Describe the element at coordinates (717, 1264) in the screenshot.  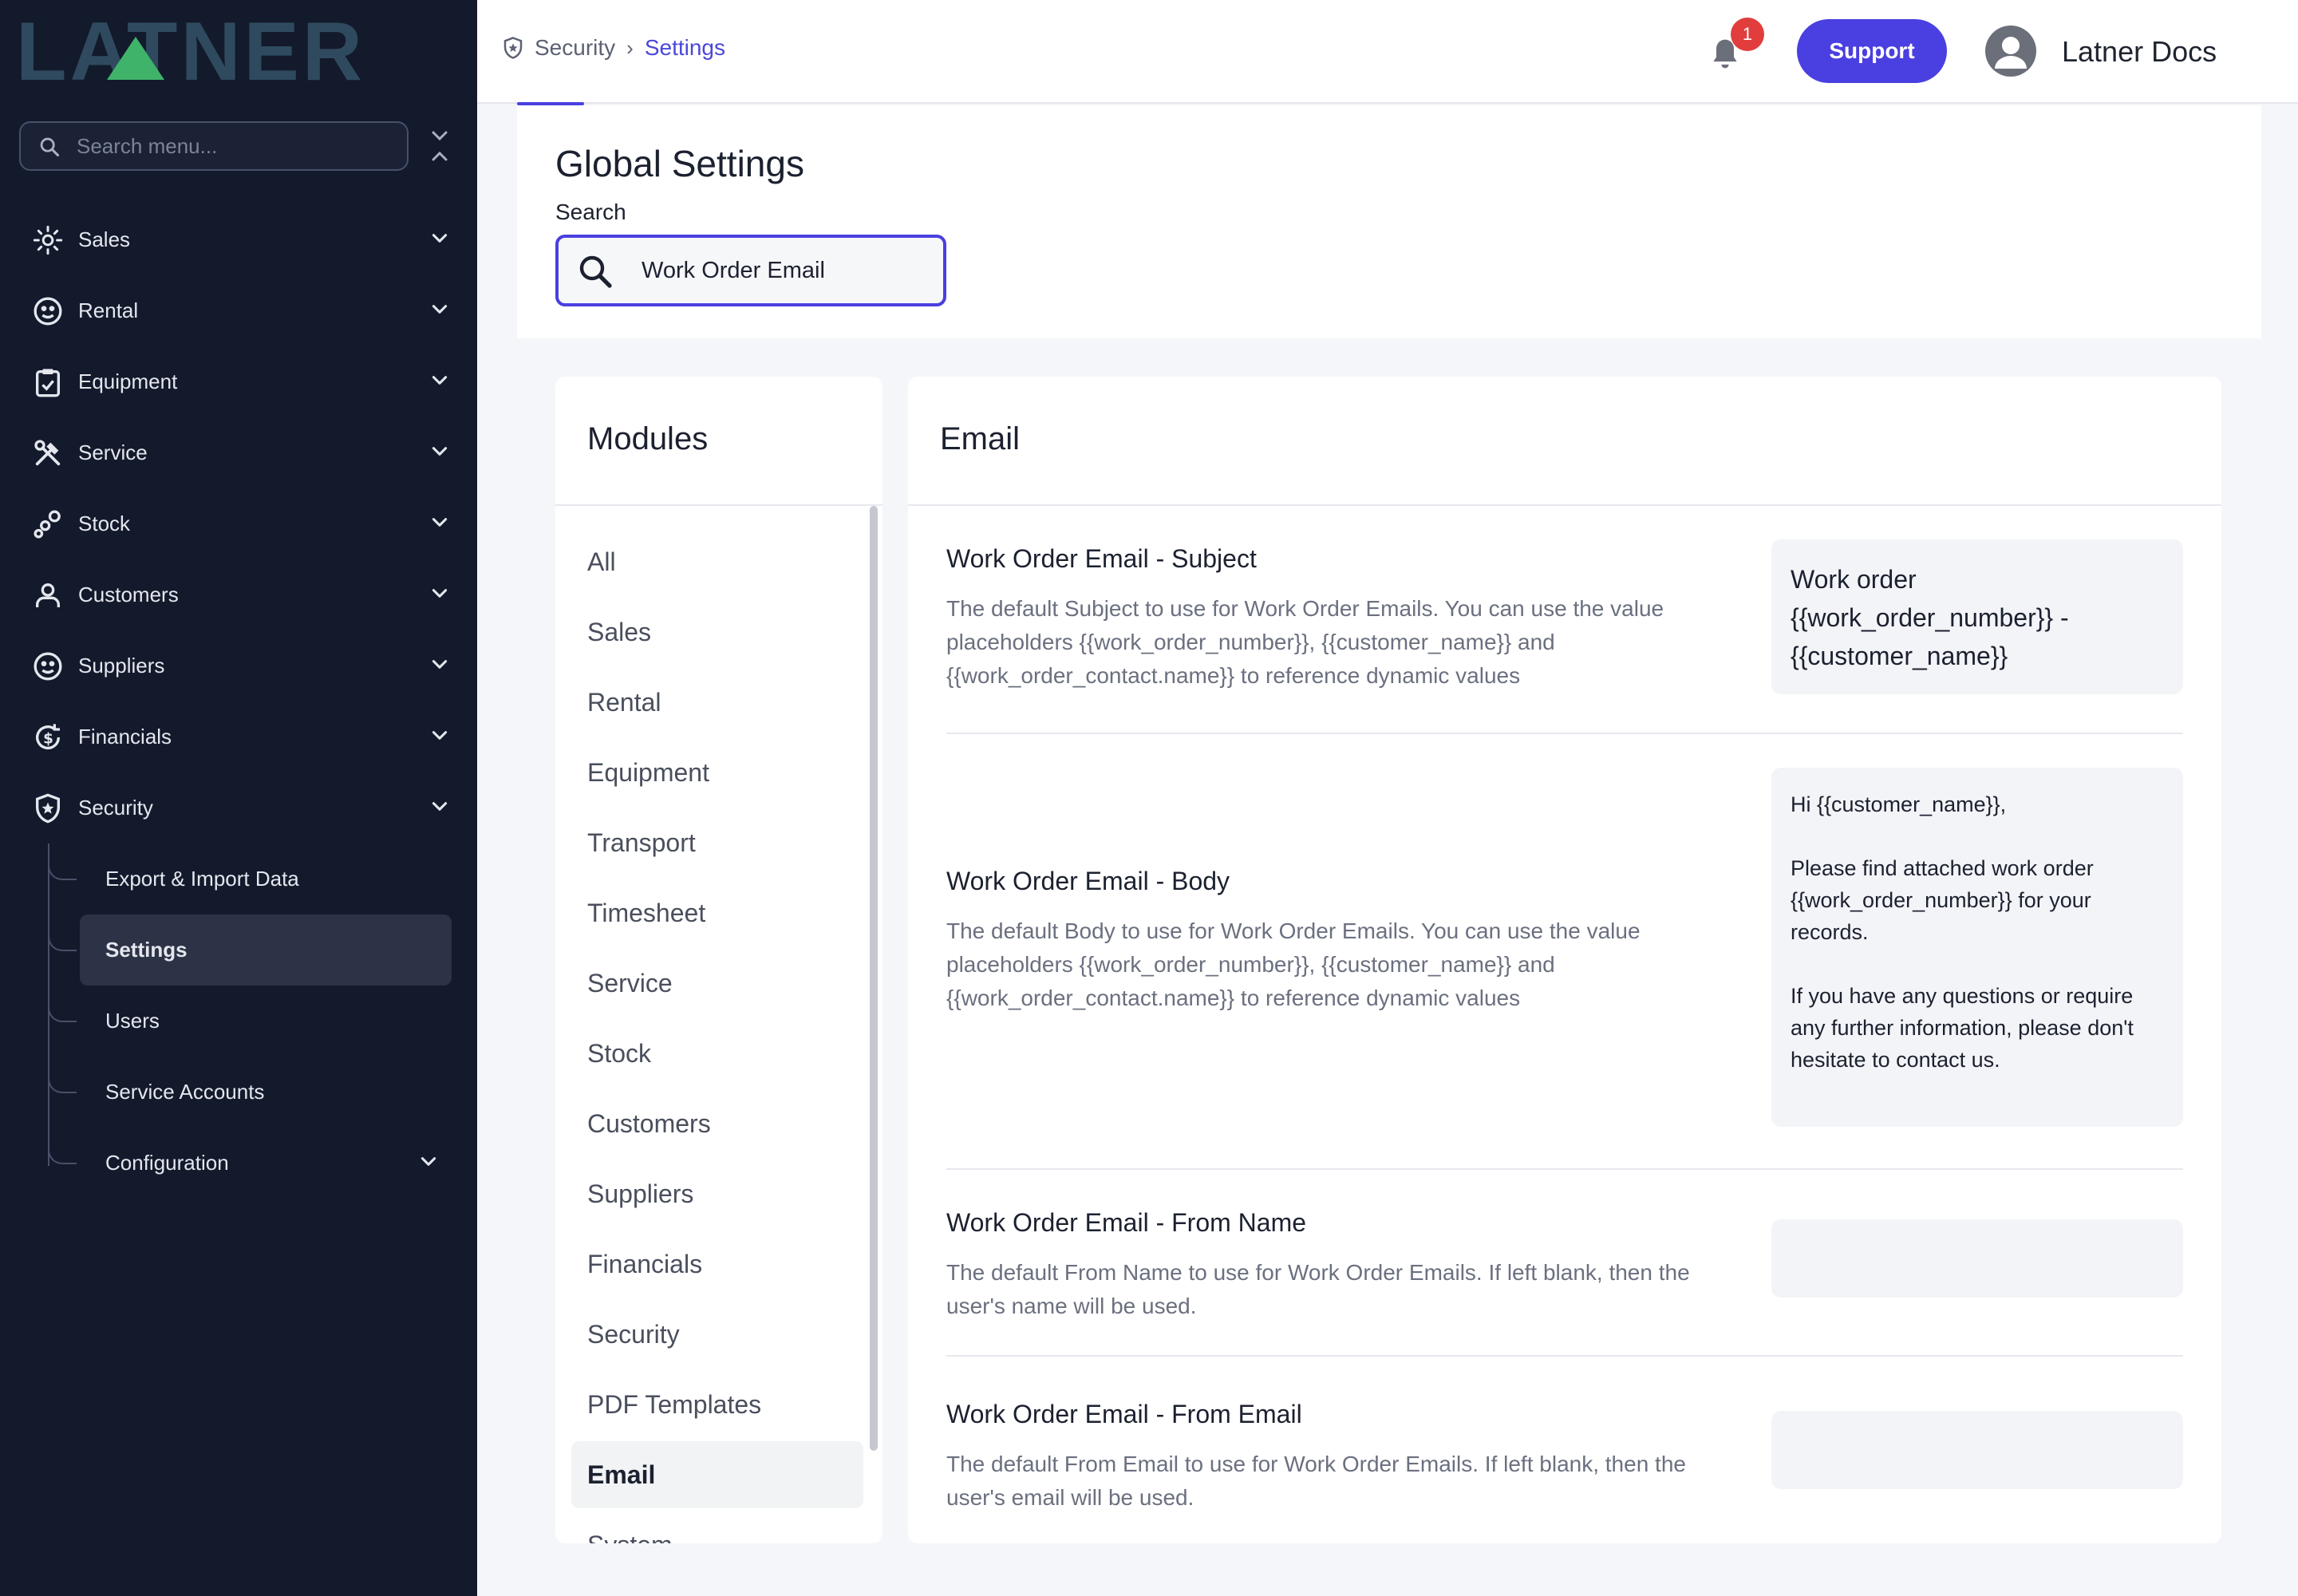
I see `module-item-financials: Financials` at that location.